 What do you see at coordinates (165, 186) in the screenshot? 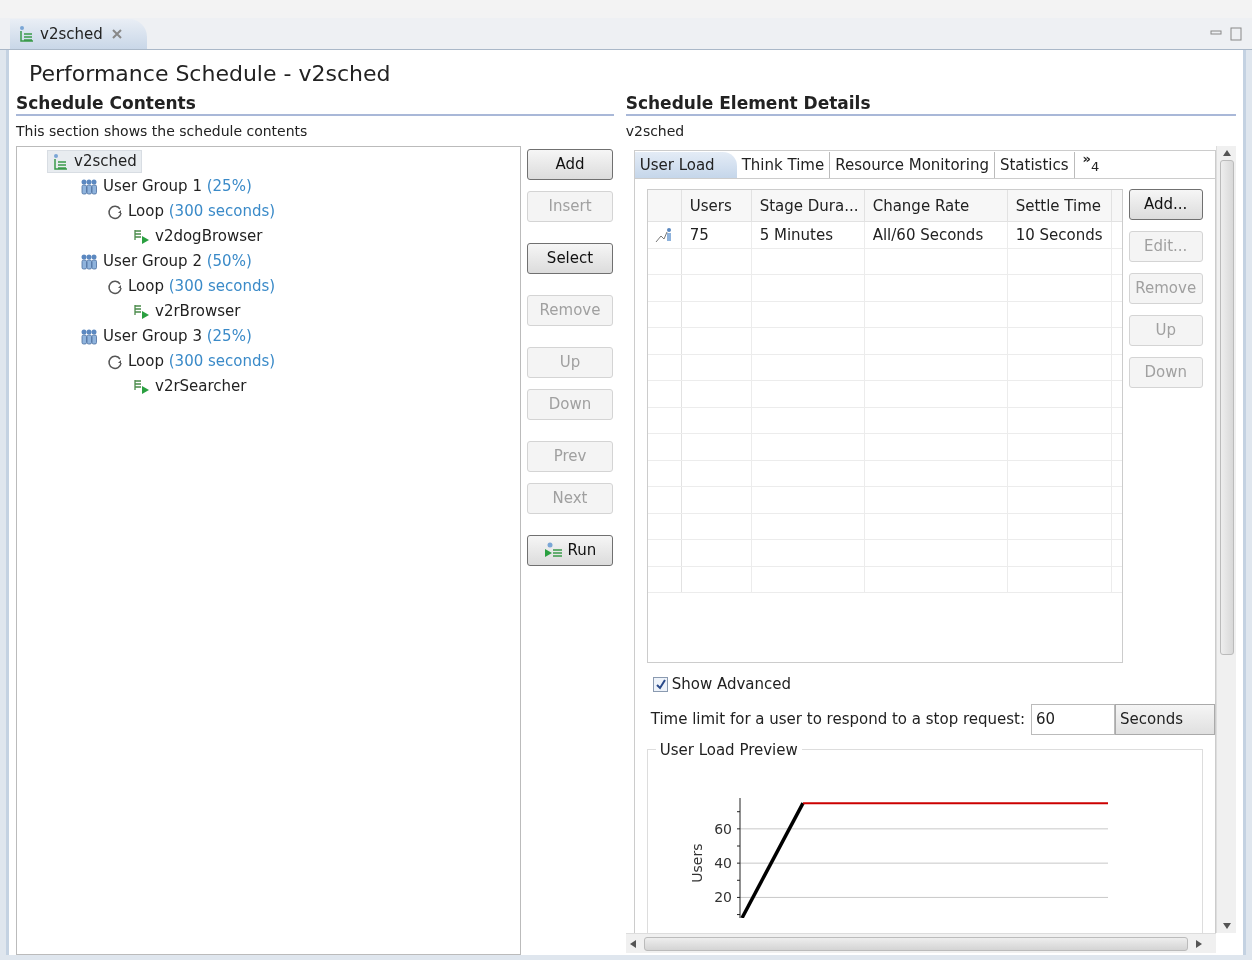
I see `tree-item: User Group 1 (25%)` at bounding box center [165, 186].